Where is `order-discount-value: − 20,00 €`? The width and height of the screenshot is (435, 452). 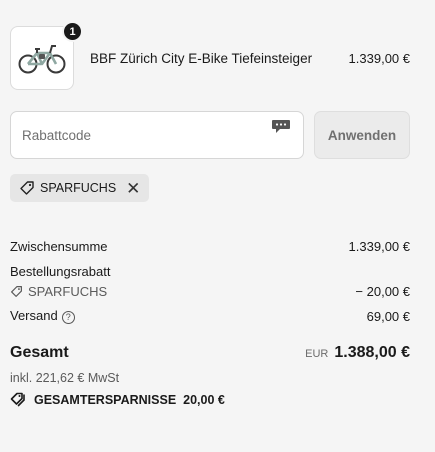 order-discount-value: − 20,00 € is located at coordinates (382, 291).